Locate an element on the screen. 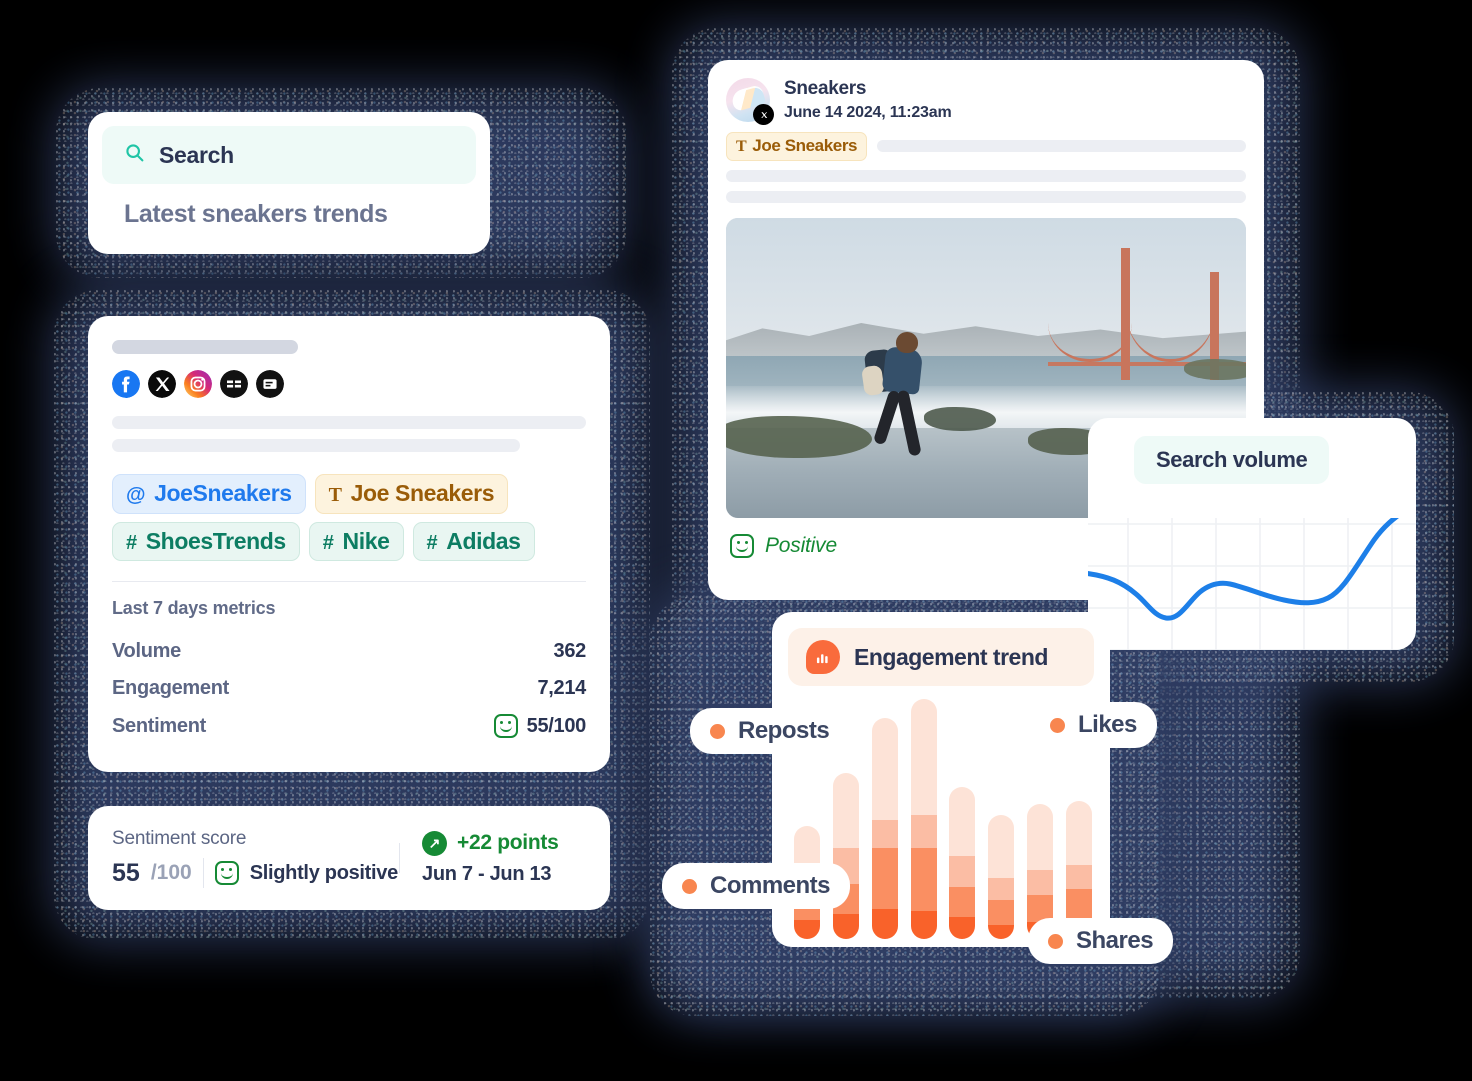  legend-label: Reposts is located at coordinates (784, 730).